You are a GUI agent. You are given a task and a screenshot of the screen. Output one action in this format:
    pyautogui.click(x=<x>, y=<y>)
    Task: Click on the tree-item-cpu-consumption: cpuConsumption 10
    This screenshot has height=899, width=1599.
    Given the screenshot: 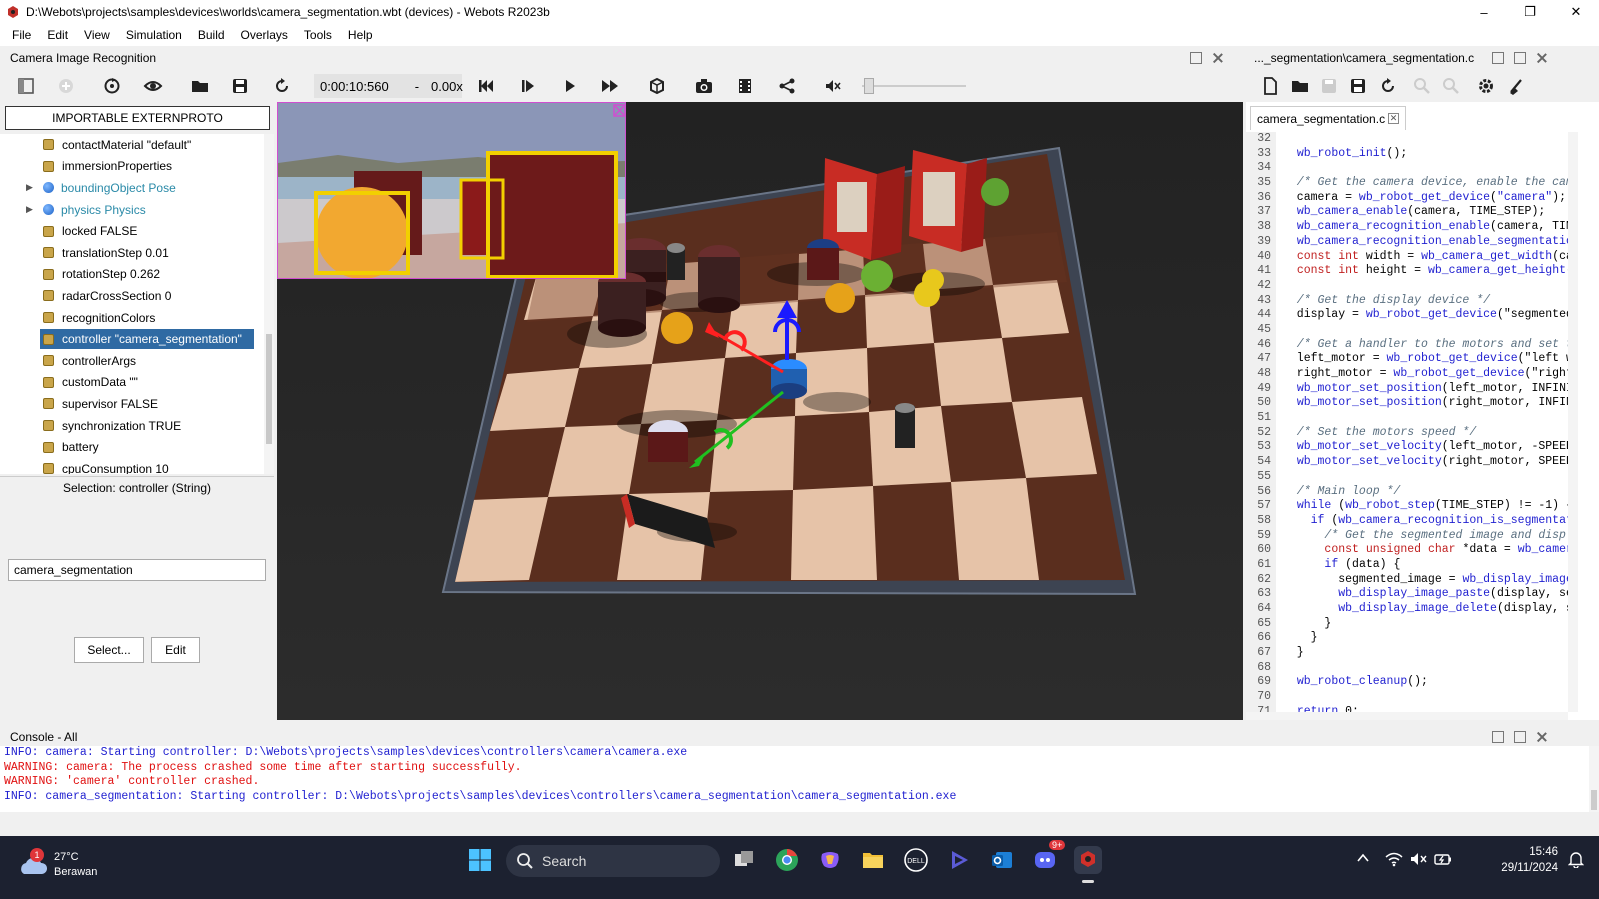 What is the action you would take?
    pyautogui.click(x=132, y=466)
    